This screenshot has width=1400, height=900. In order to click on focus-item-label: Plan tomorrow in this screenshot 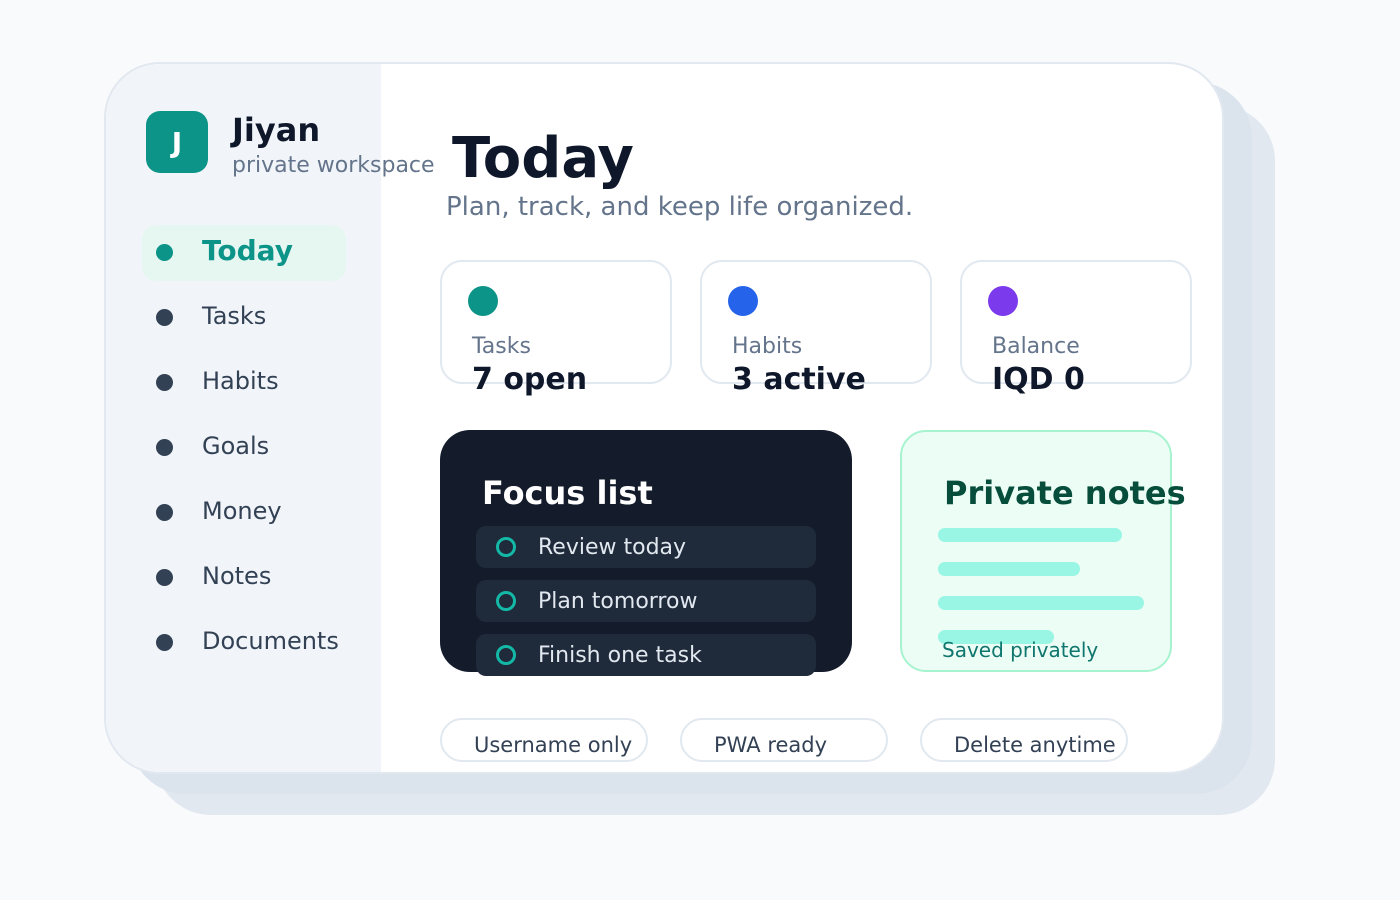, I will do `click(618, 601)`.